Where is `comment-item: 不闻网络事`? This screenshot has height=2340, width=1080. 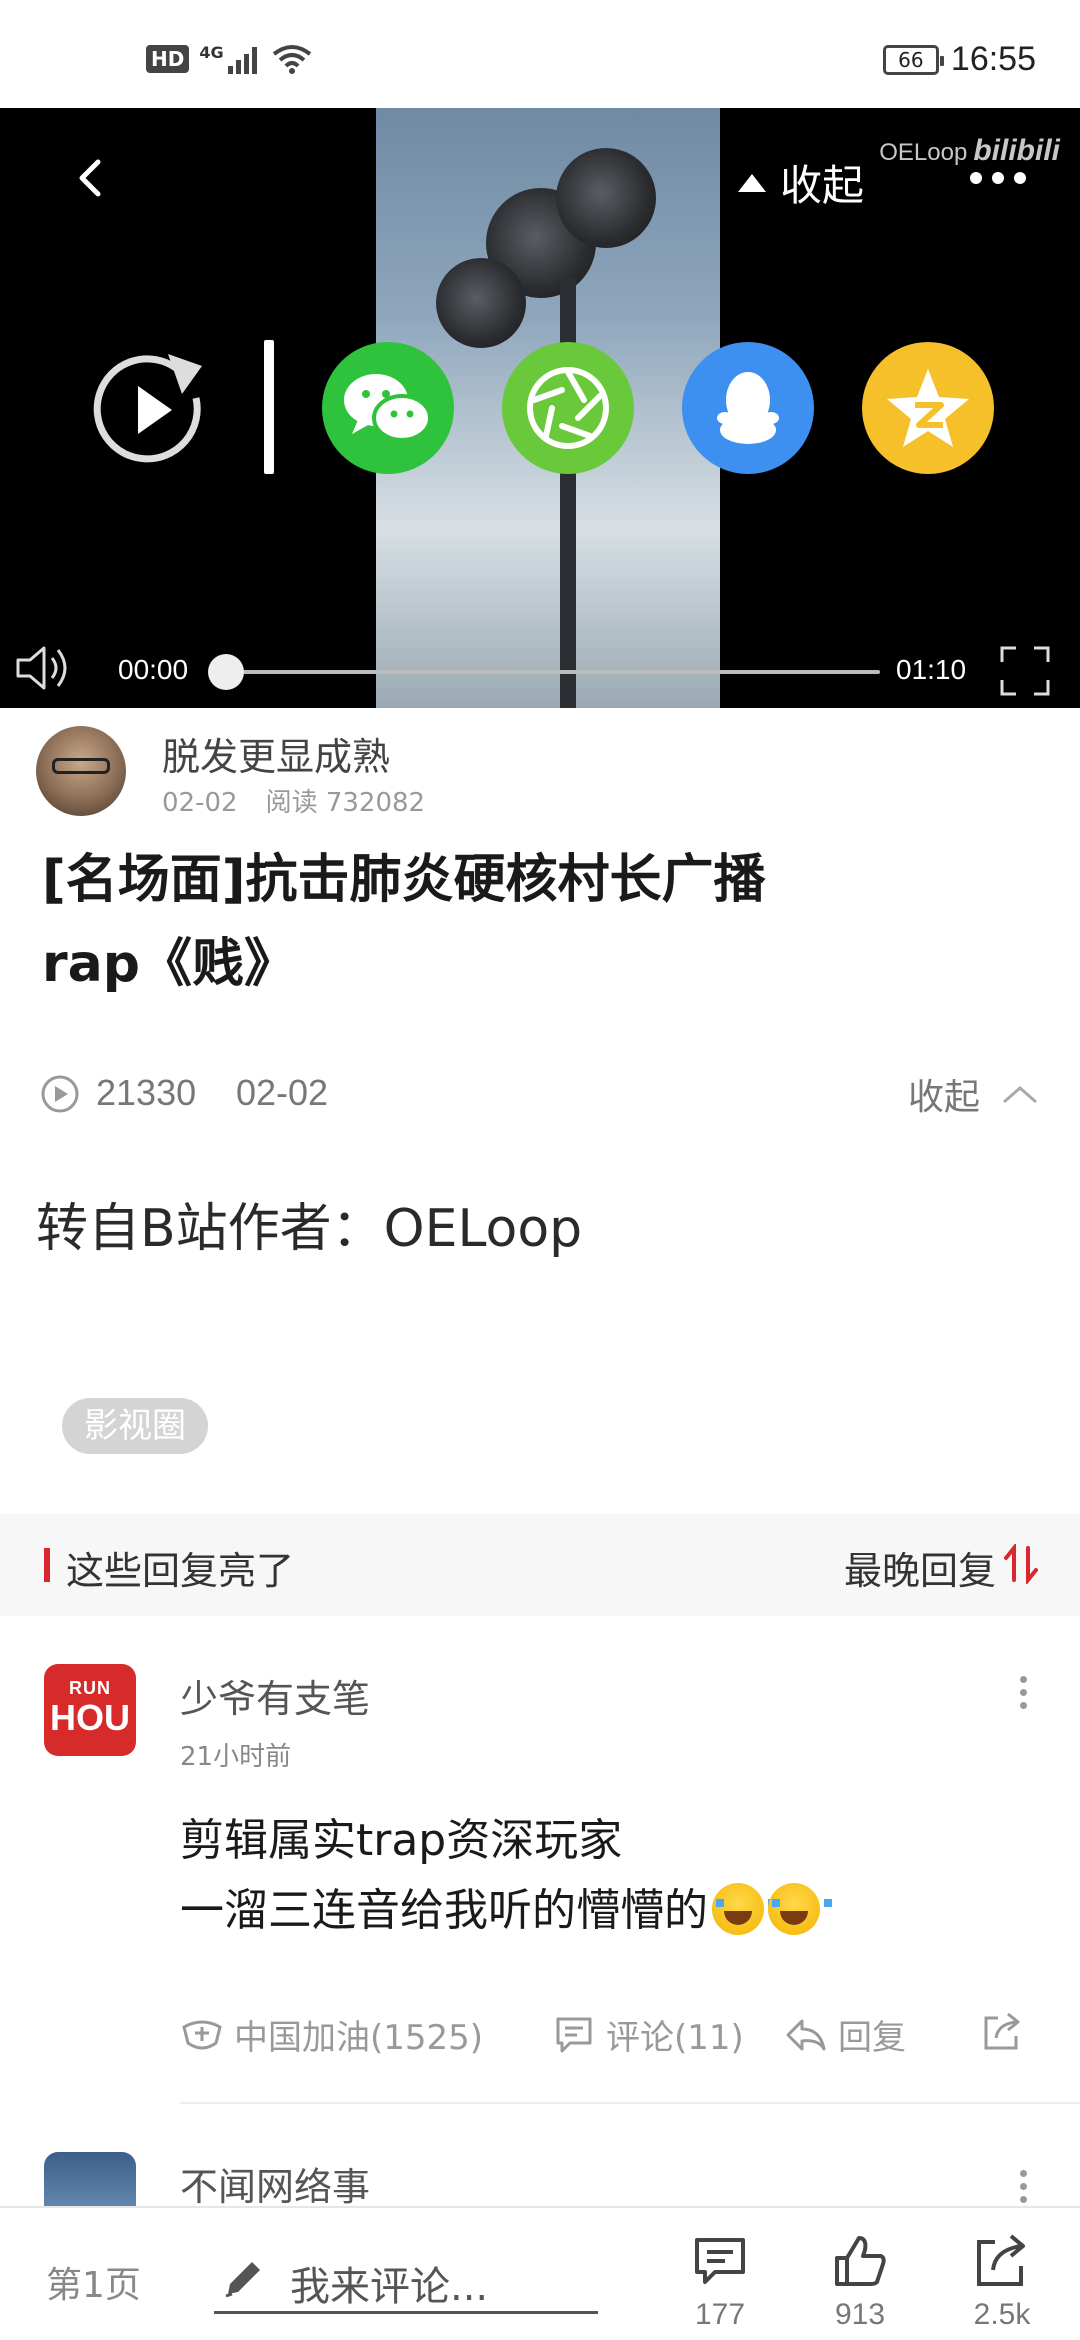 comment-item: 不闻网络事 is located at coordinates (540, 2173).